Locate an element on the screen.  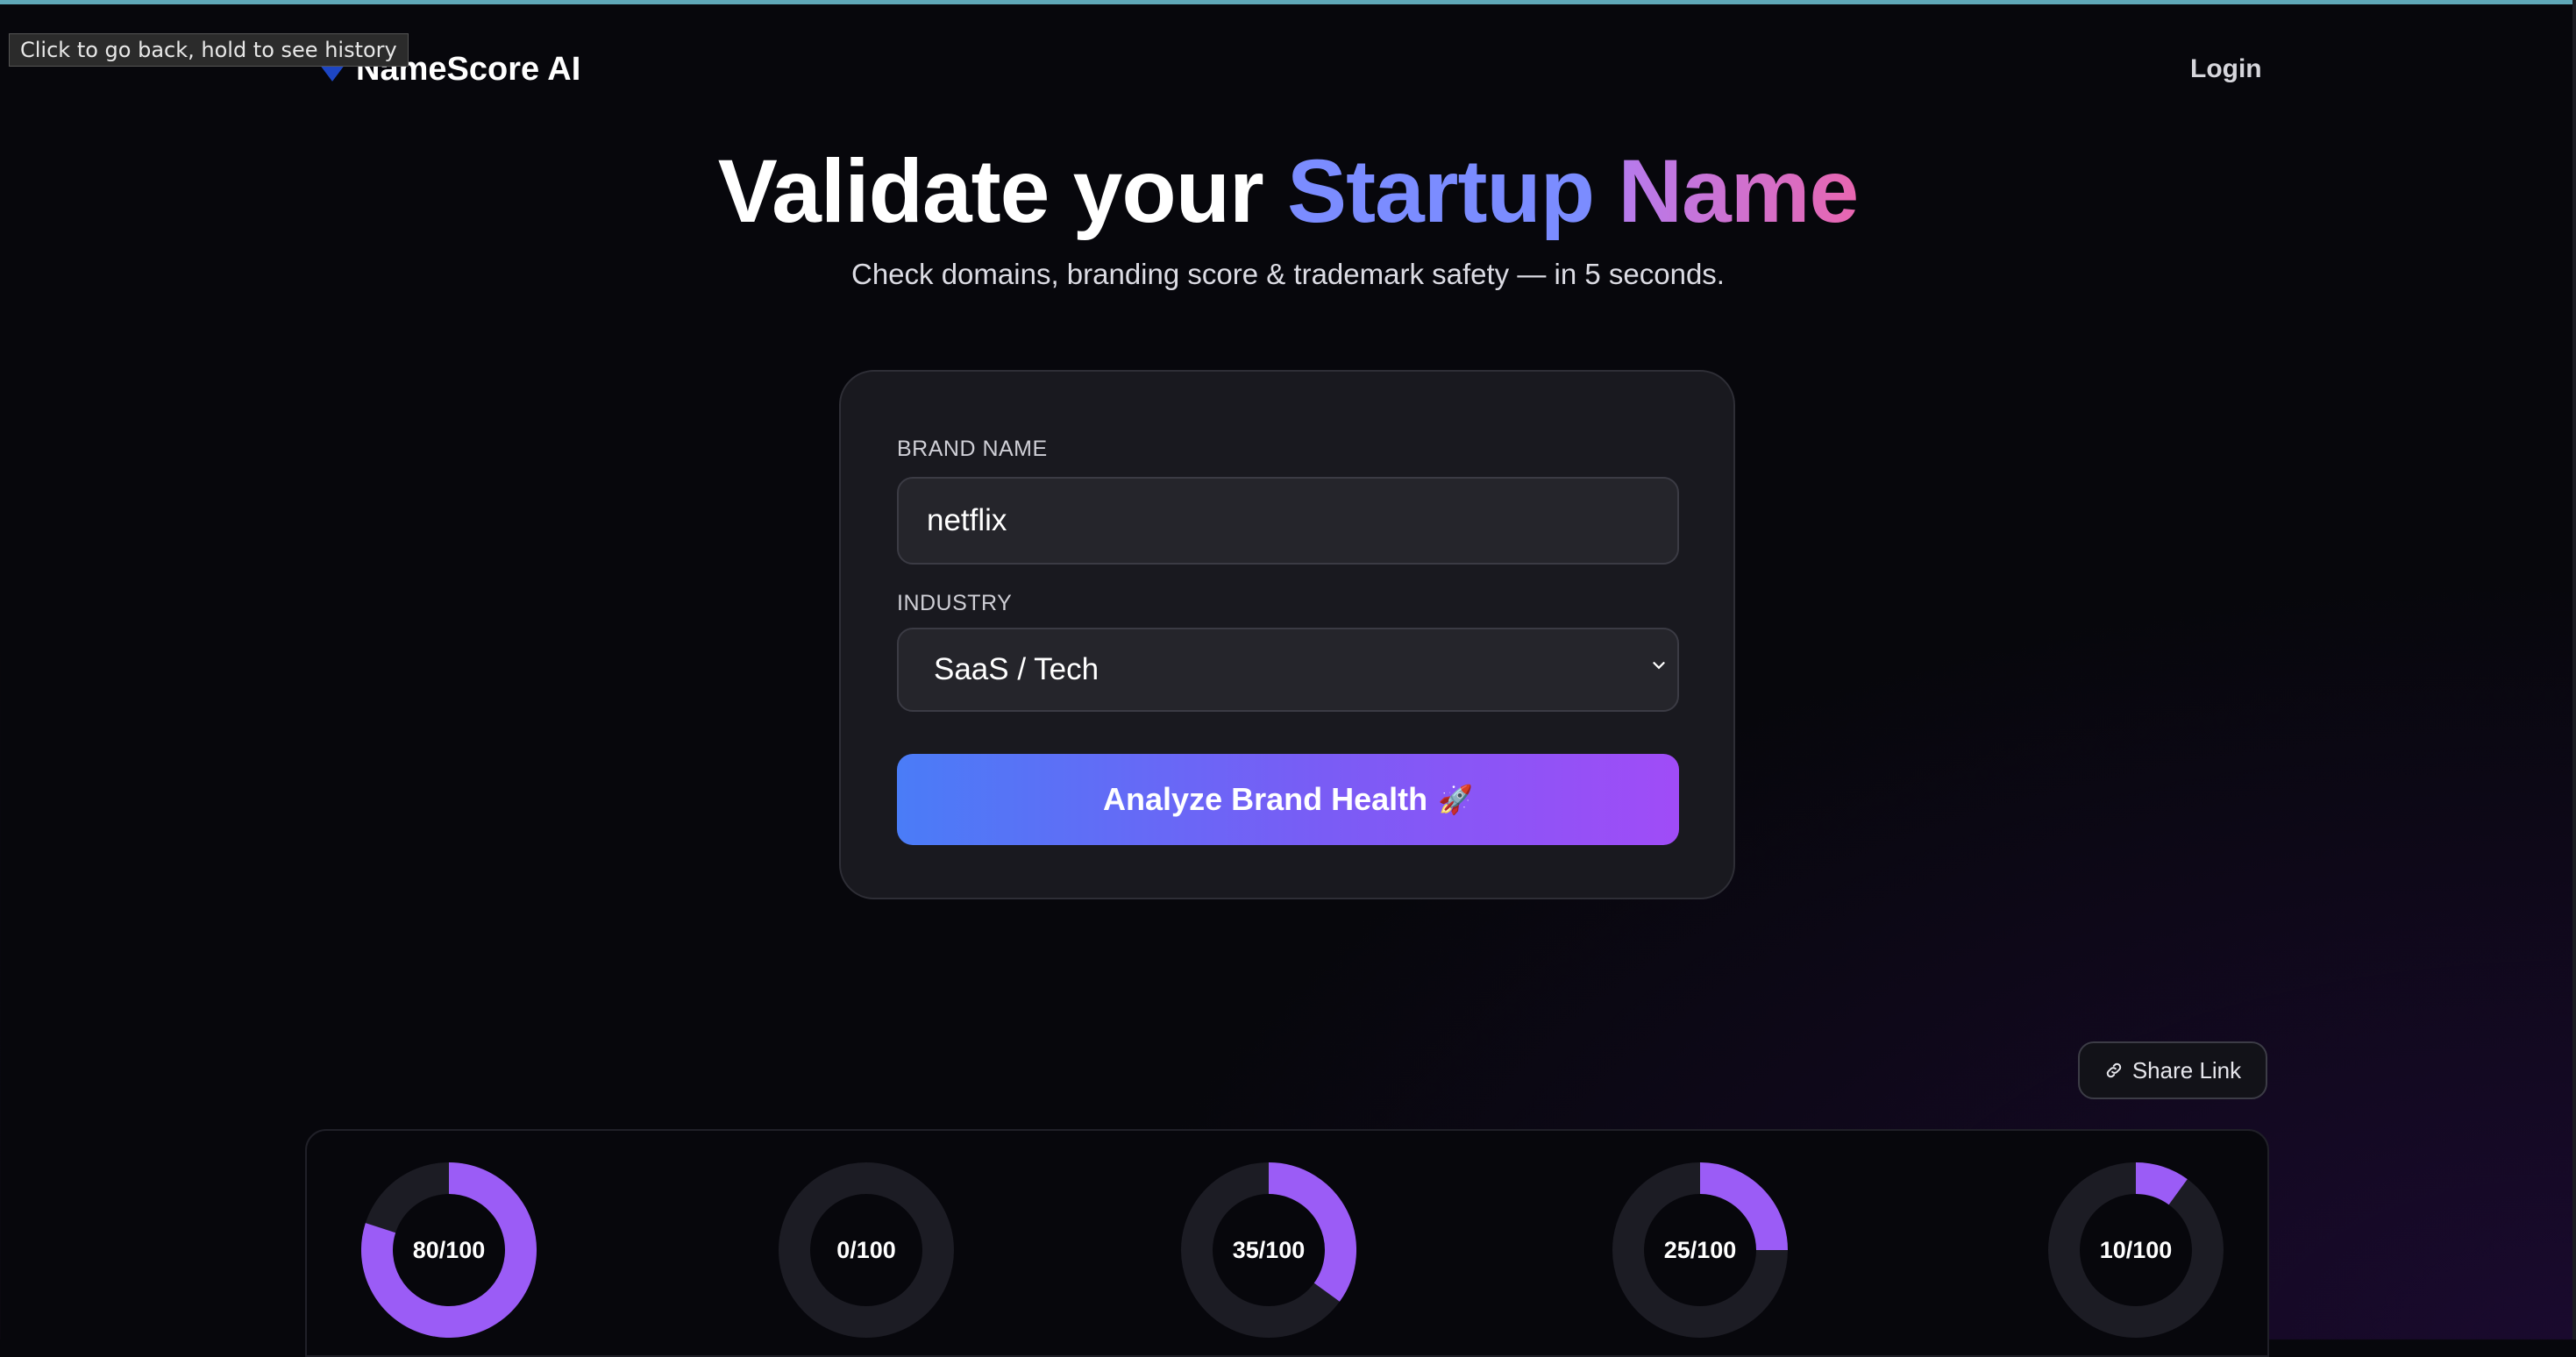
analyze-brand-button: Analyze Brand Health 🚀 is located at coordinates (1288, 799).